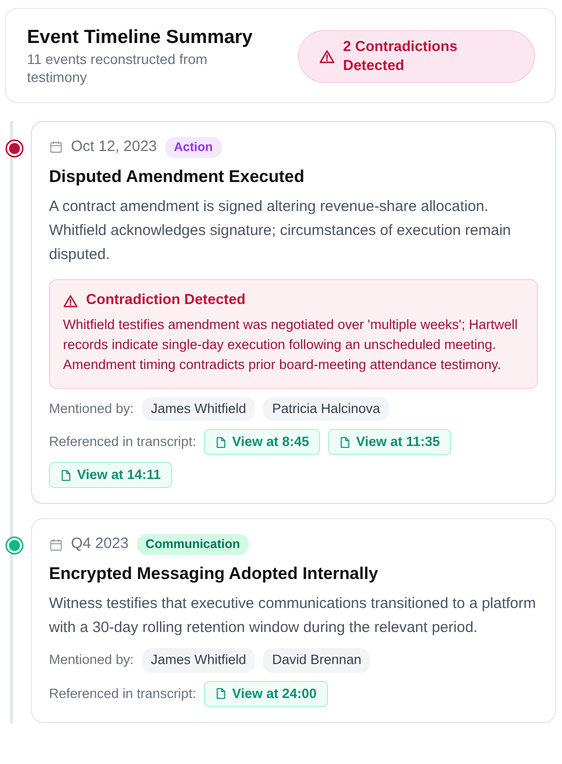  What do you see at coordinates (291, 345) in the screenshot?
I see `contradiction-text: Whitfield testifies amendment was negotiated over 'multiple weeks'; Hartwell records indicate single-day execution following an unscheduled meeting. Amendment timing contradicts prior board-meeting attendance testimony.` at bounding box center [291, 345].